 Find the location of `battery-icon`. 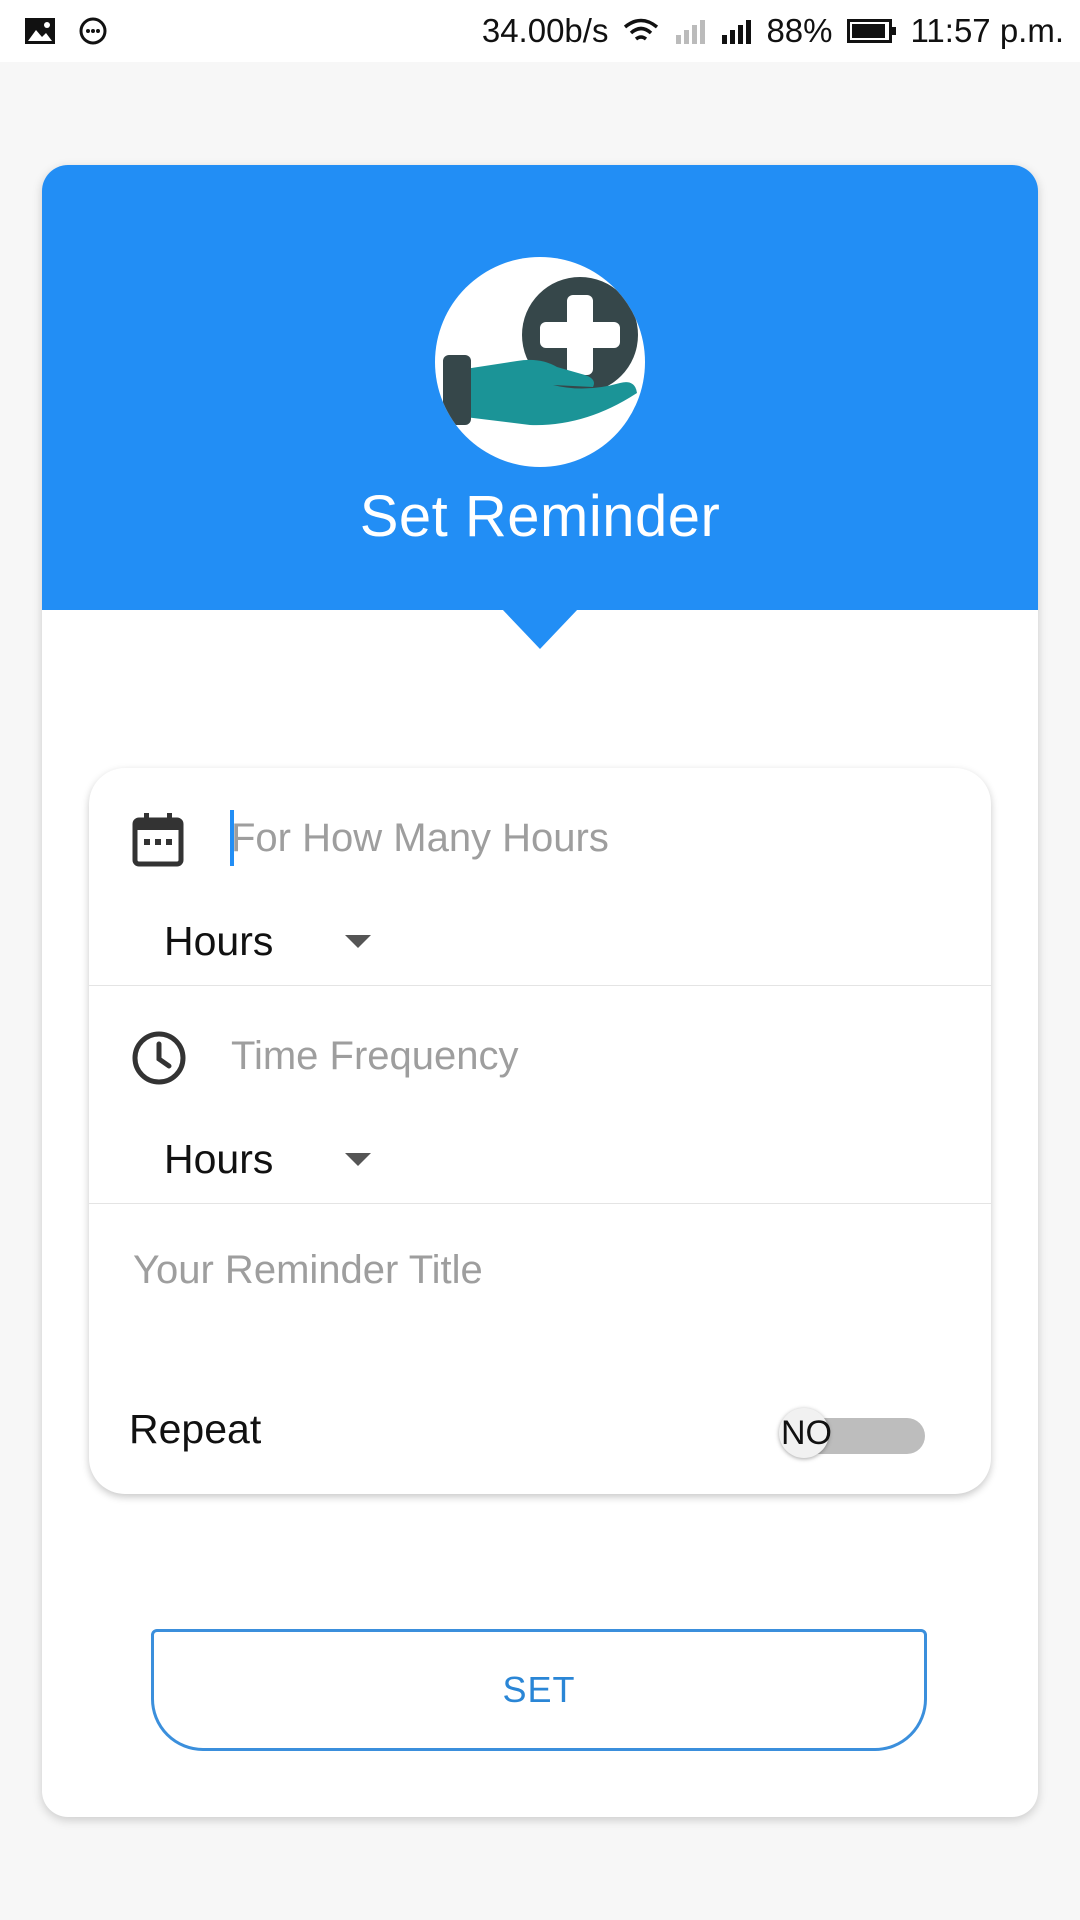

battery-icon is located at coordinates (871, 31).